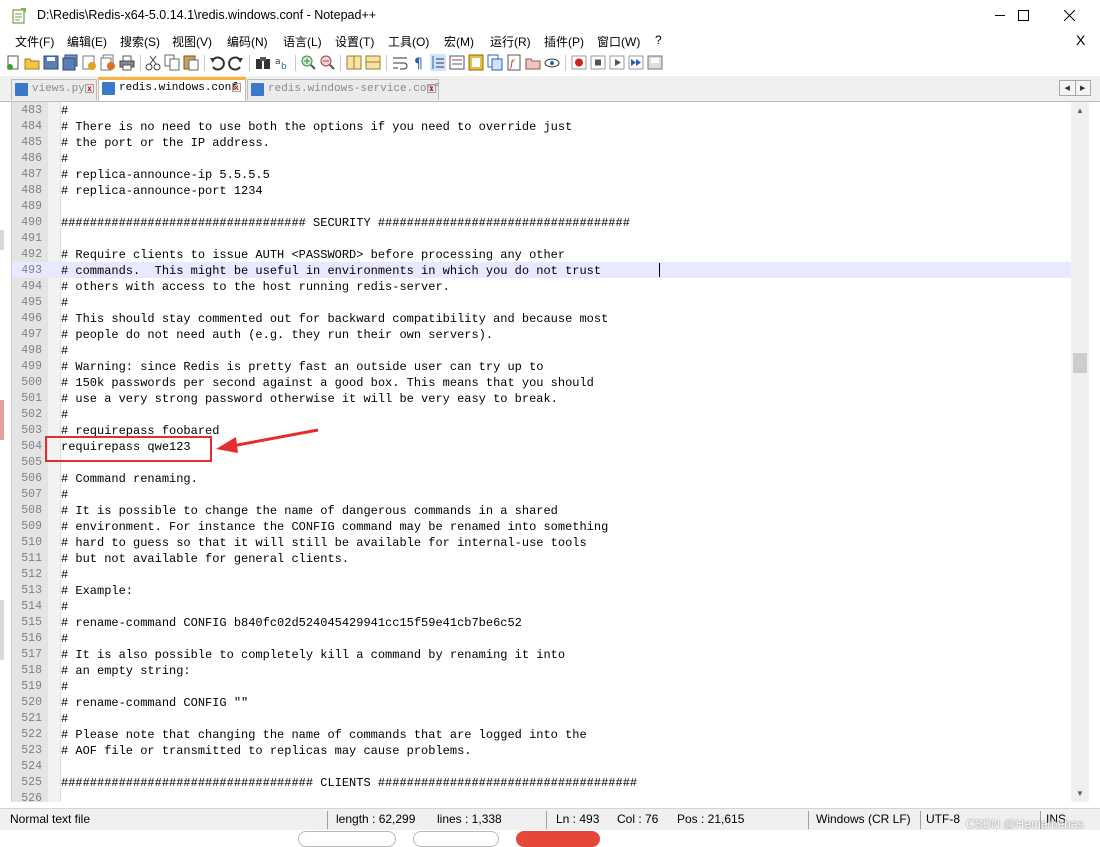 The image size is (1100, 847). What do you see at coordinates (618, 41) in the screenshot?
I see `menu-window: 窗口(W)` at bounding box center [618, 41].